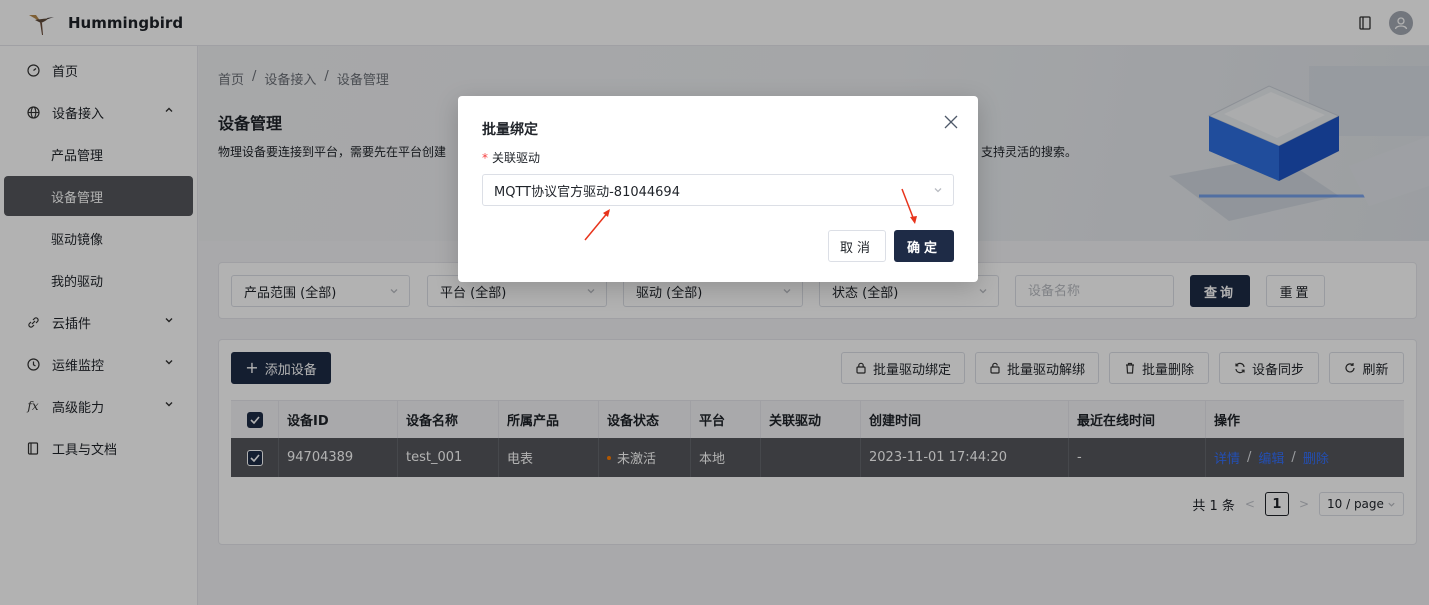  I want to click on driver-select: MQTT协议官方驱动-81044694, so click(718, 190).